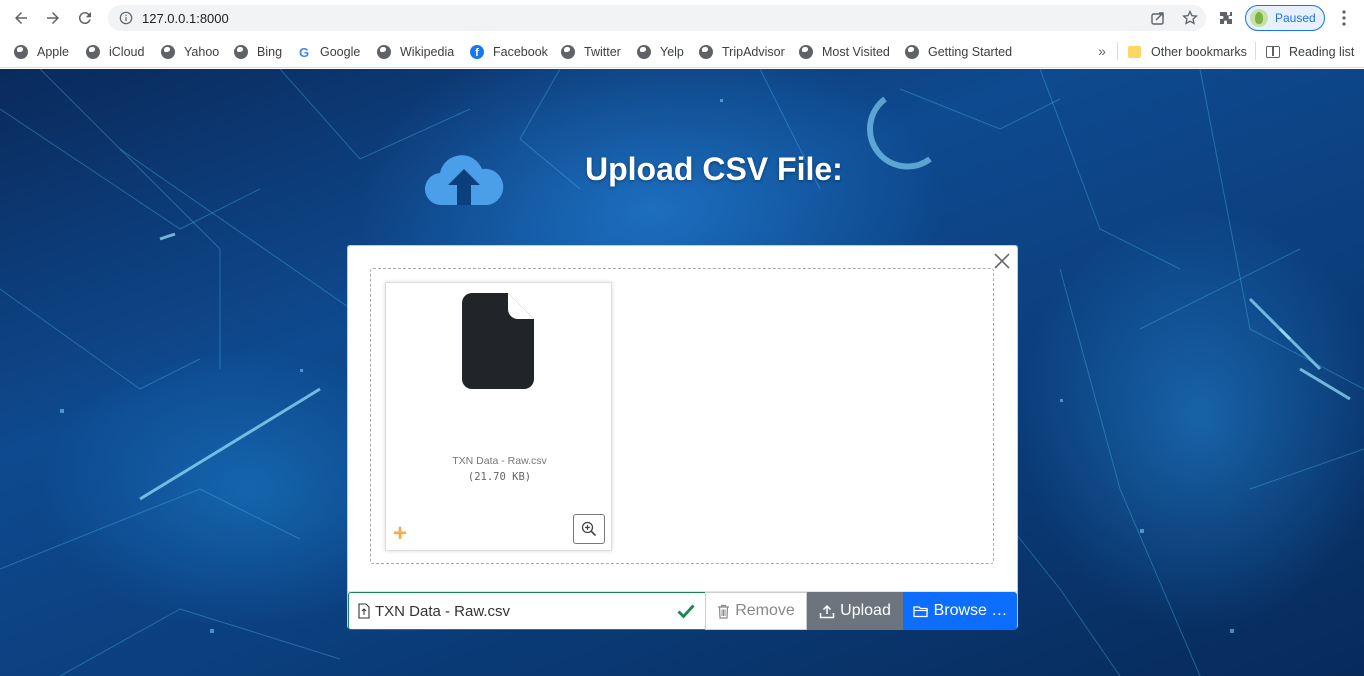  What do you see at coordinates (660, 52) in the screenshot?
I see `bookmark-yelp: Yelp` at bounding box center [660, 52].